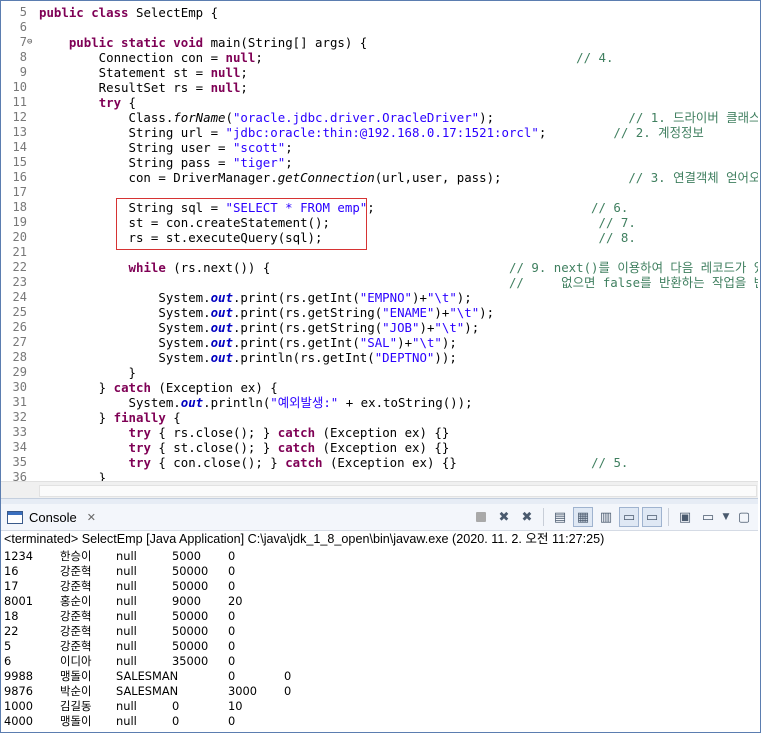  What do you see at coordinates (247, 357) in the screenshot?
I see `code-line: System.out.println(rs.getInt("DEPTNO"));` at bounding box center [247, 357].